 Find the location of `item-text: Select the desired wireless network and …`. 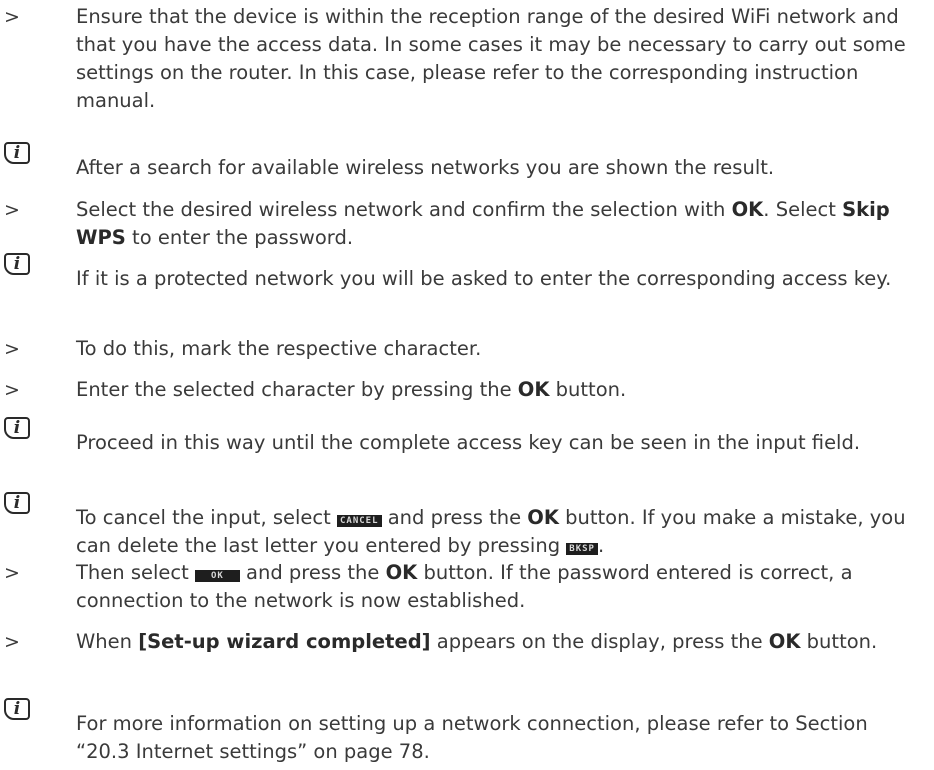

item-text: Select the desired wireless network and … is located at coordinates (483, 223).